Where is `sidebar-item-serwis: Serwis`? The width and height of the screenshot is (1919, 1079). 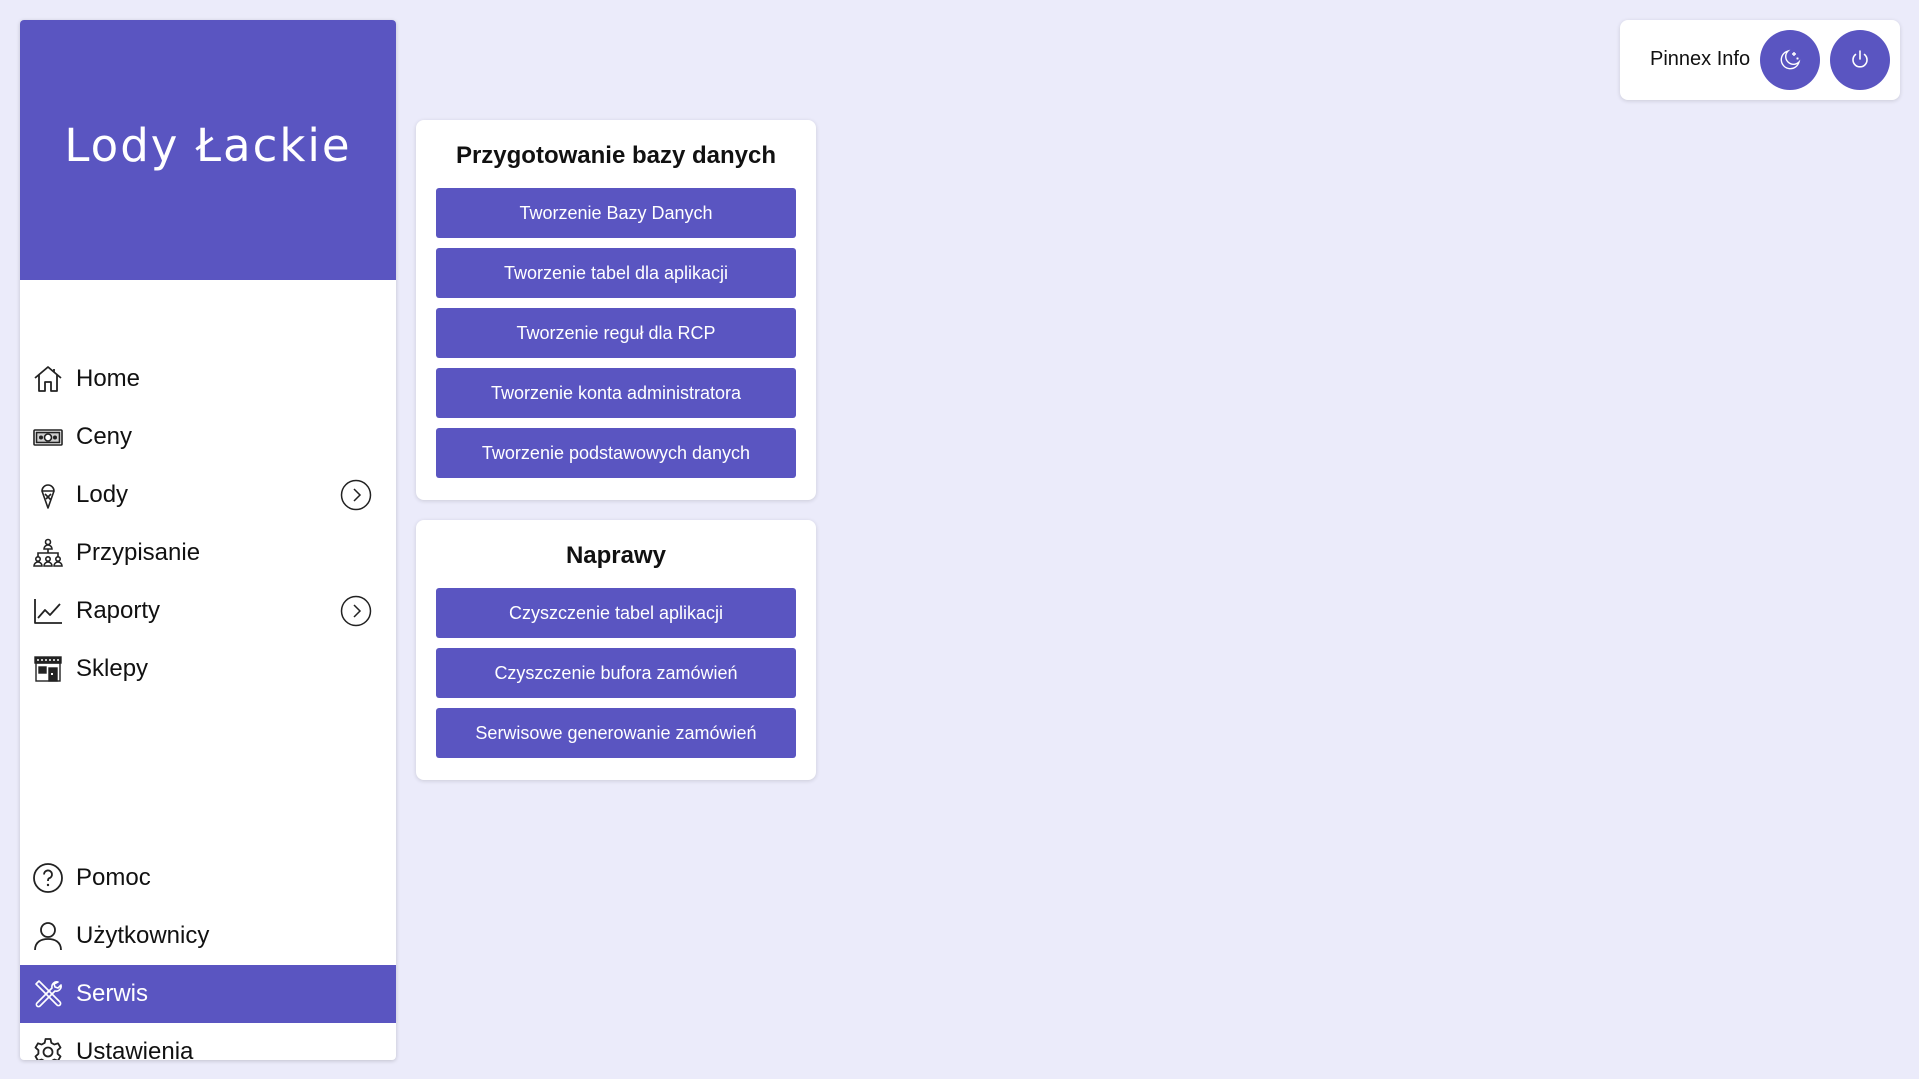 sidebar-item-serwis: Serwis is located at coordinates (208, 994).